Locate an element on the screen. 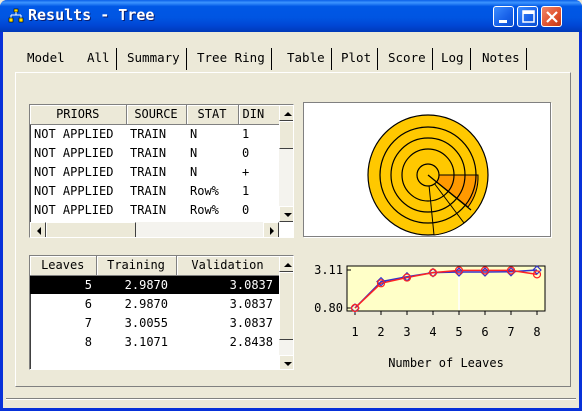 The image size is (582, 411). table-row: NOT APPLIED TRAIN N 0 is located at coordinates (157, 152).